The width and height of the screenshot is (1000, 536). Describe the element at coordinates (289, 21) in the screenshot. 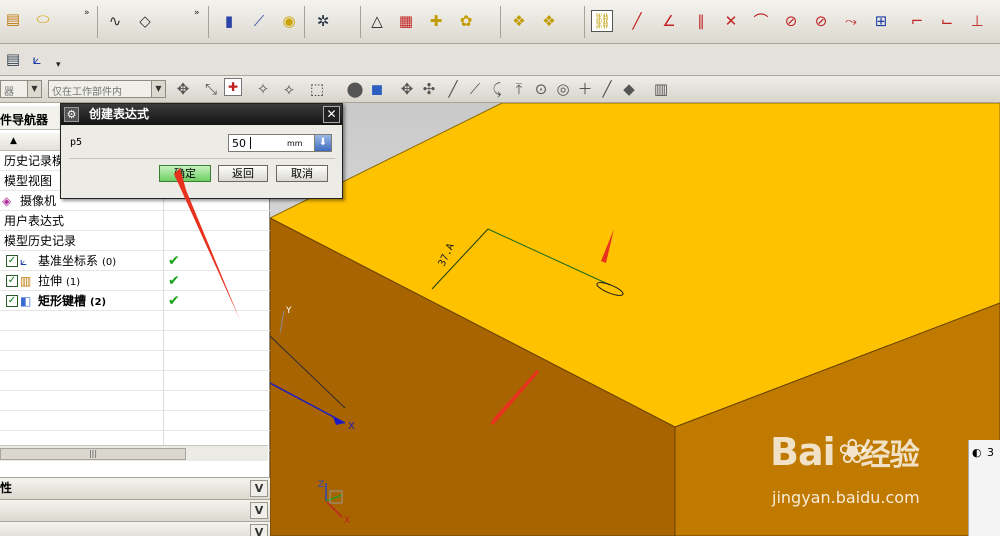

I see `boss-icon: ◉` at that location.